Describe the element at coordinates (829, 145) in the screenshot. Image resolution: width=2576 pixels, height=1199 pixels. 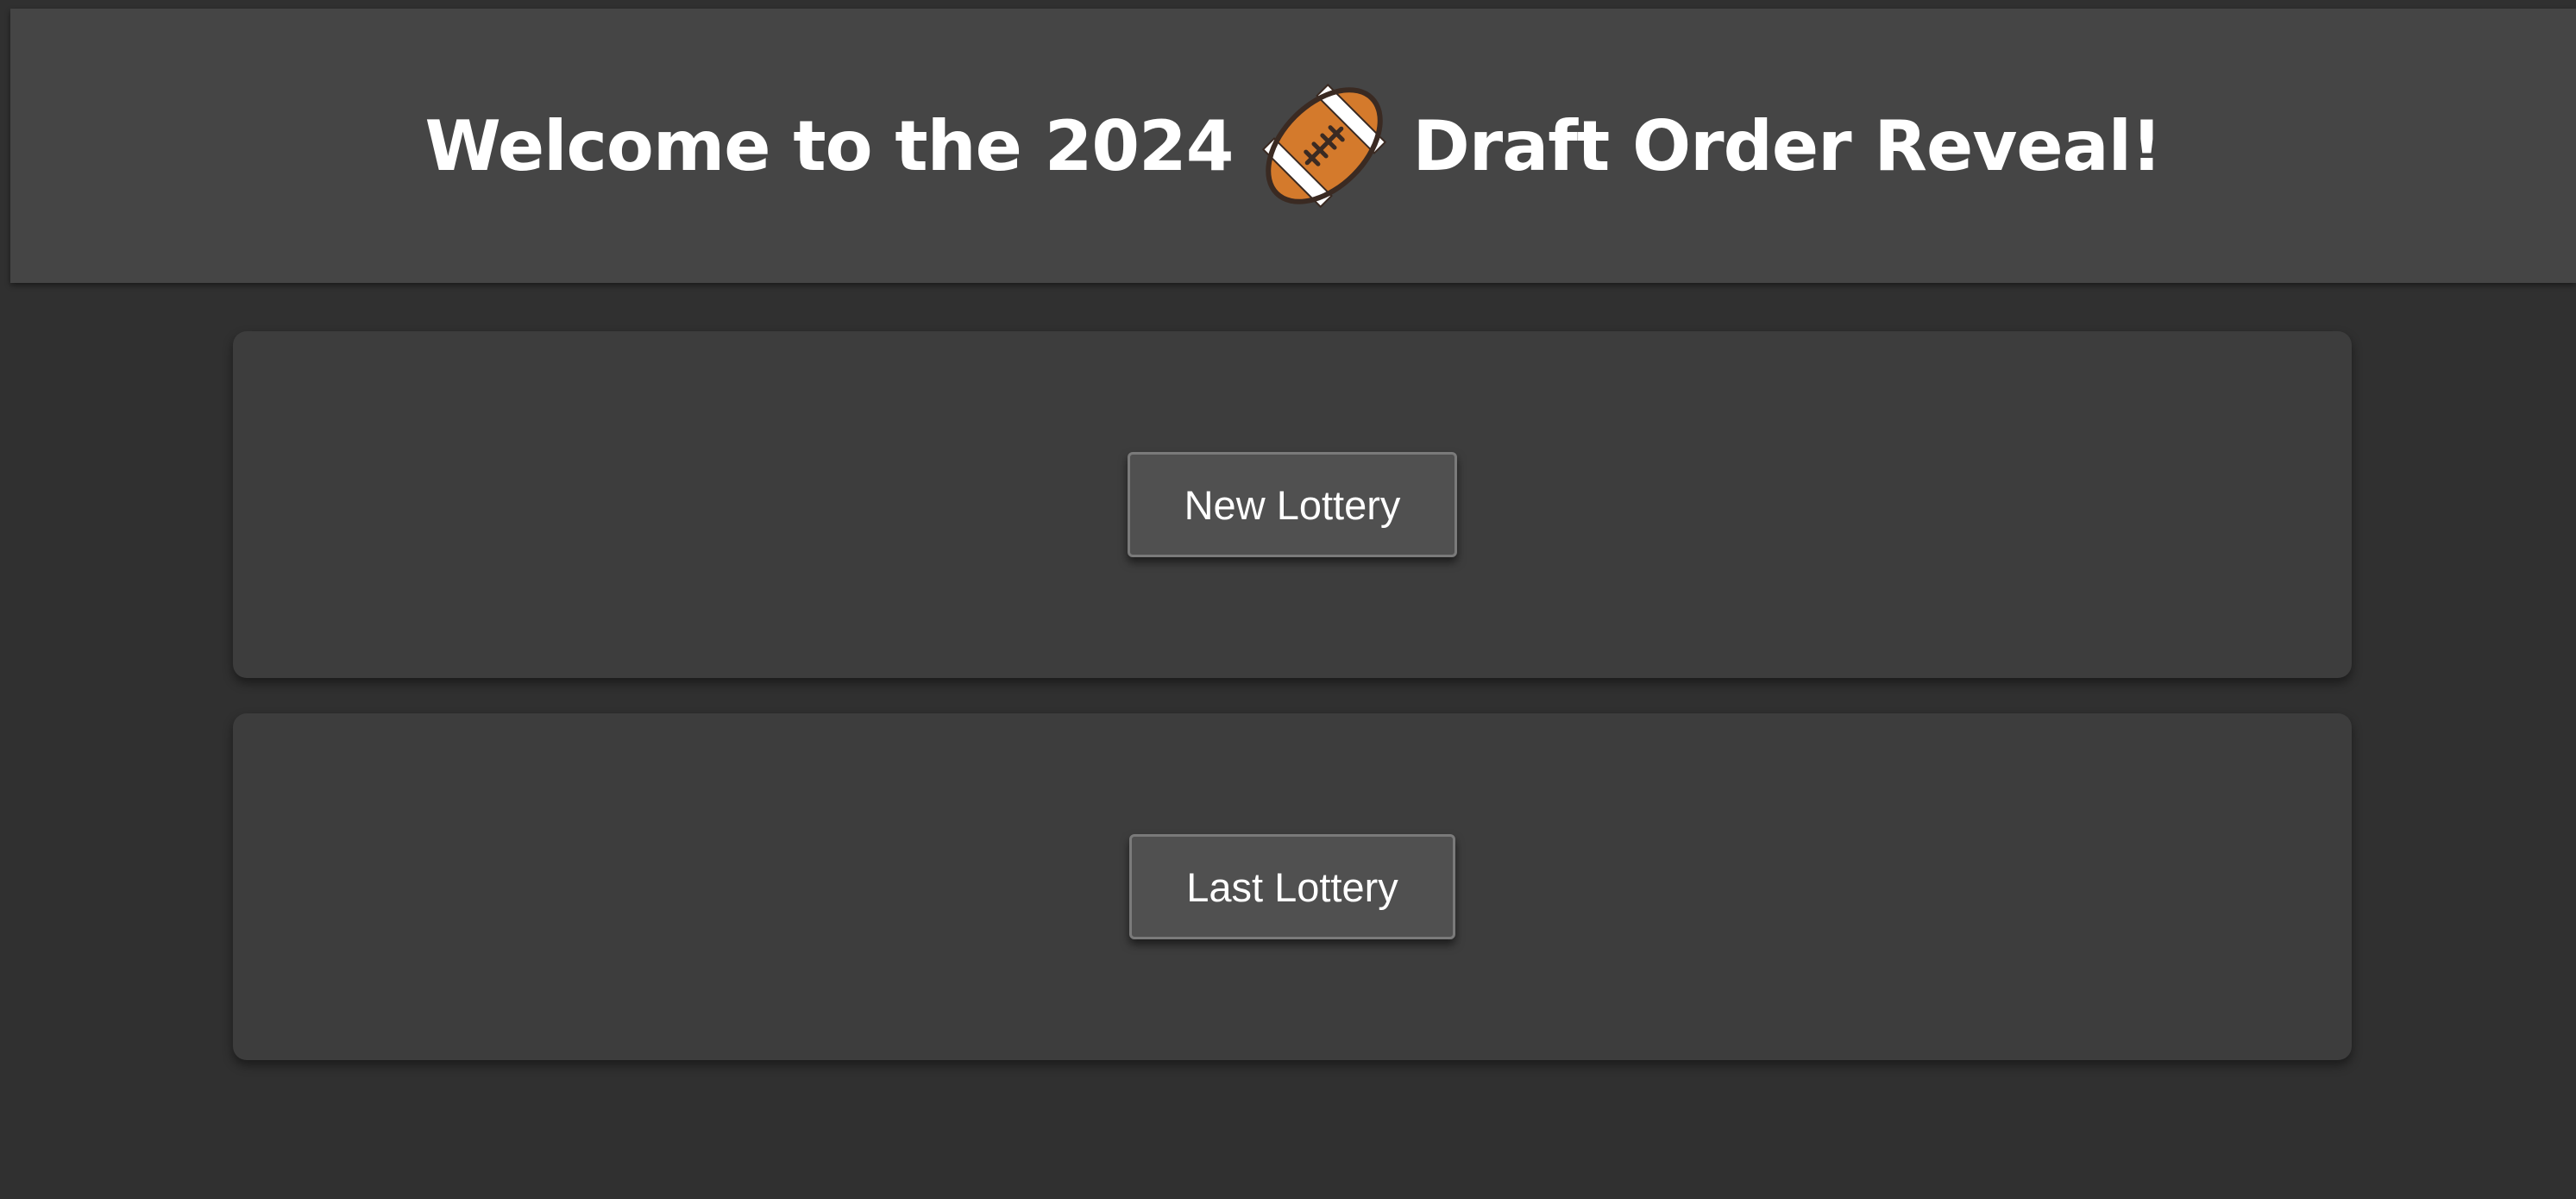
I see `title-text-before: Welcome to the 2024` at that location.